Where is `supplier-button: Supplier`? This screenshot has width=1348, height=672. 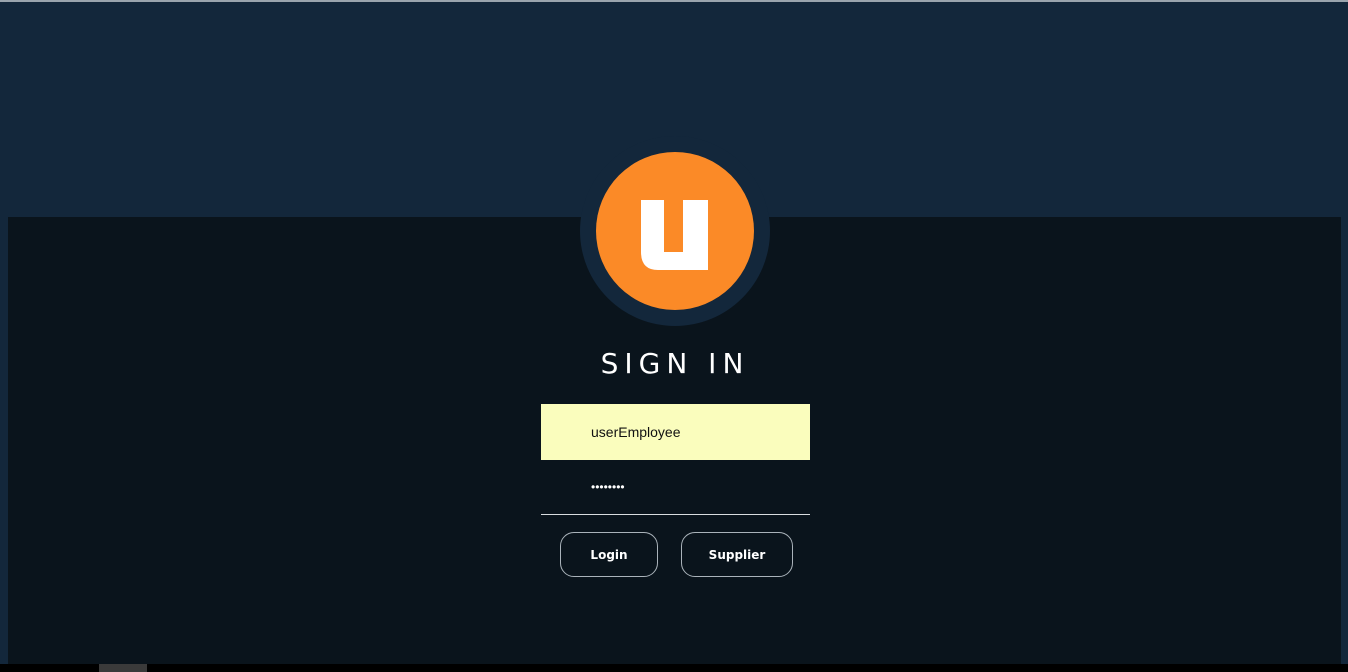
supplier-button: Supplier is located at coordinates (737, 554).